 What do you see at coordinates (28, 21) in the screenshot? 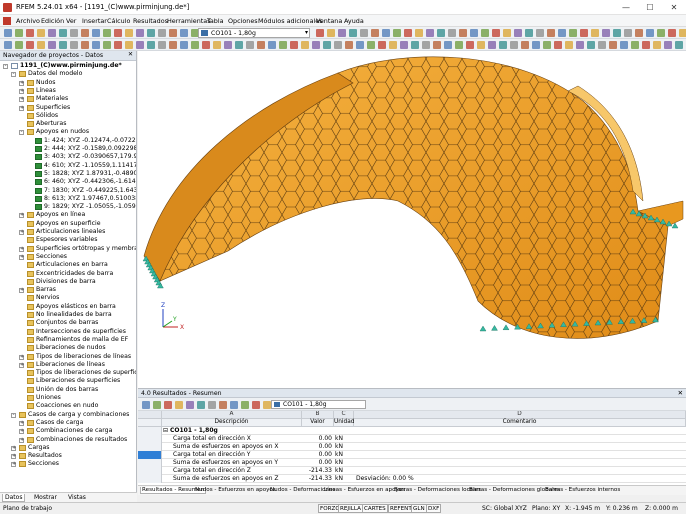
I see `menu-archivo: Archivo` at bounding box center [28, 21].